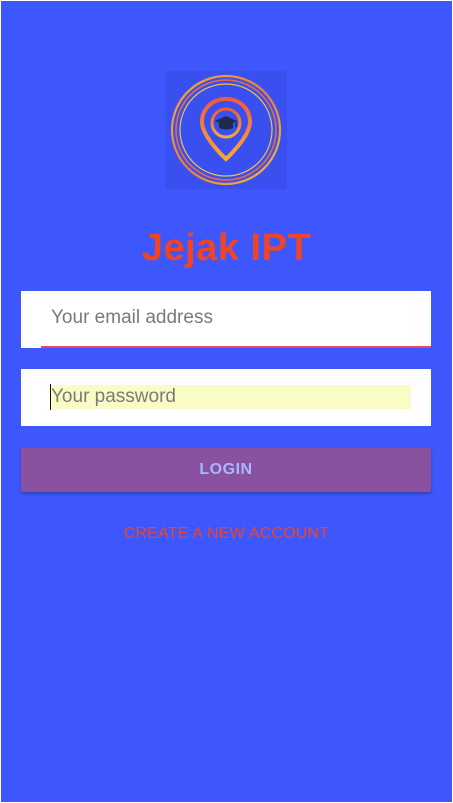 Image resolution: width=453 pixels, height=803 pixels. I want to click on password-field-container, so click(226, 397).